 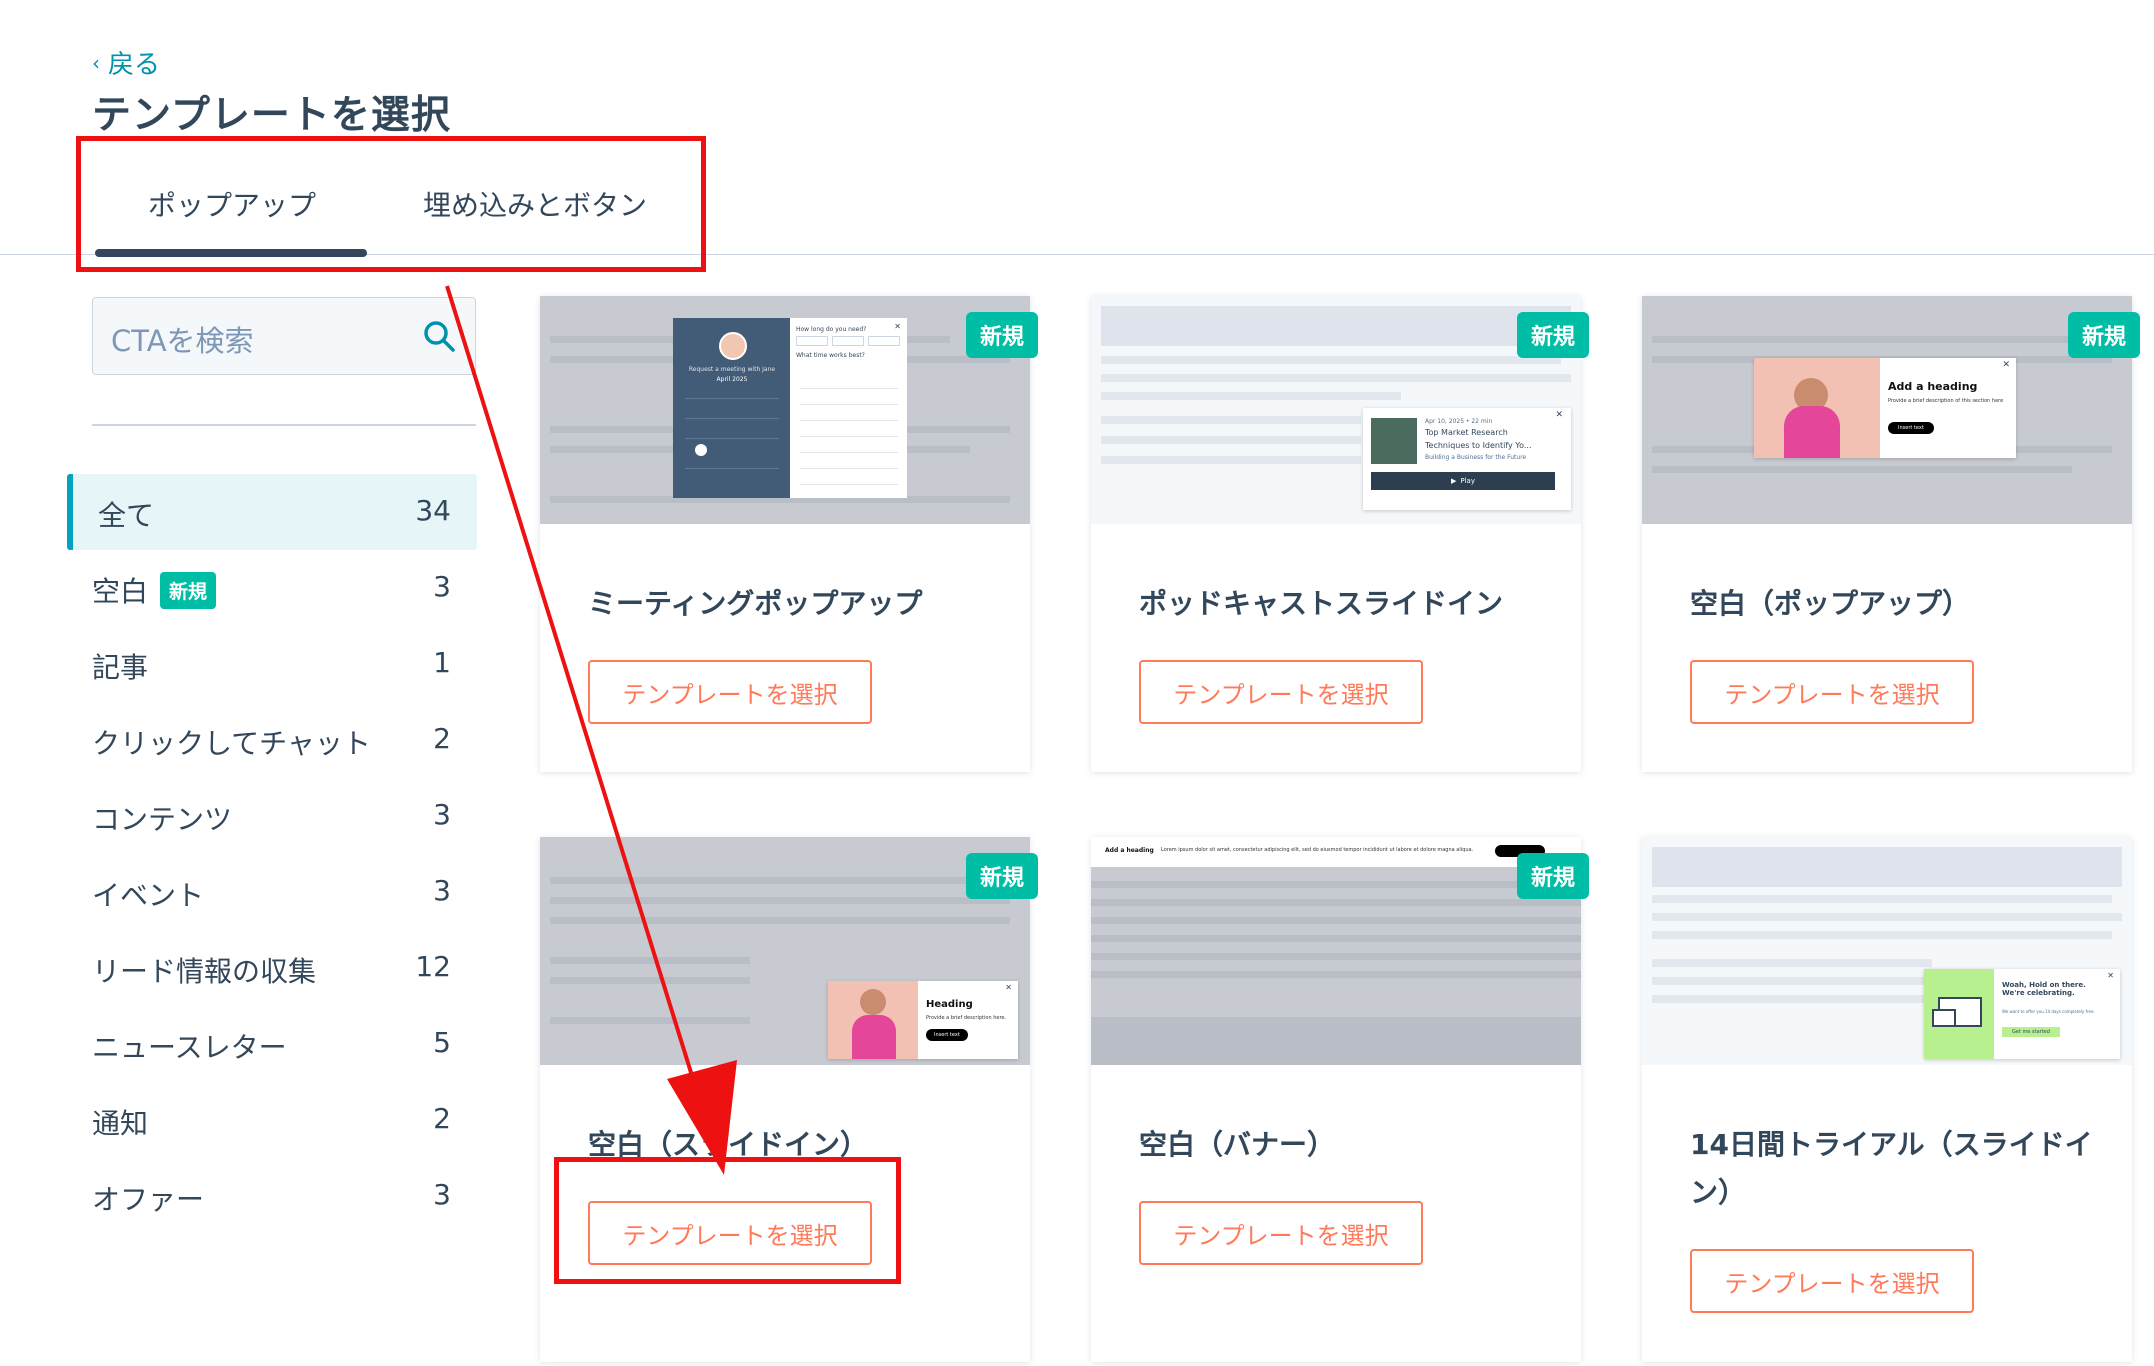 What do you see at coordinates (272, 816) in the screenshot?
I see `sidebar-item-content: コンテンツ 3` at bounding box center [272, 816].